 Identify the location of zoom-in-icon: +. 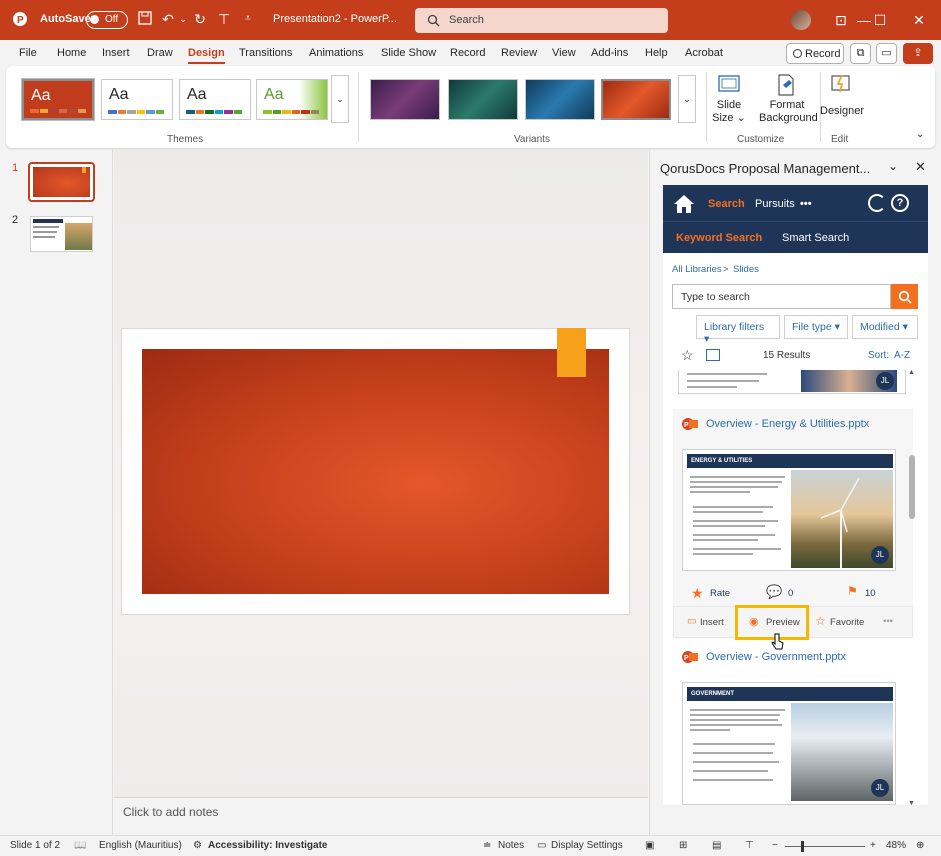
(873, 845).